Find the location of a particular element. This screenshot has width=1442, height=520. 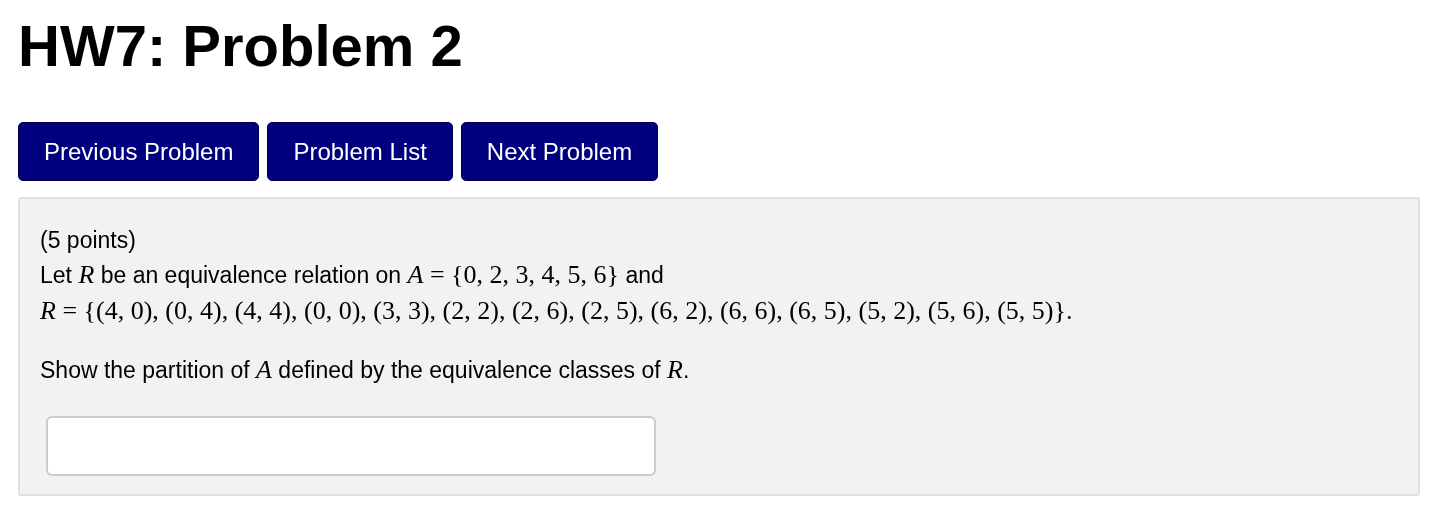

page-title: HW7: Problem 2 is located at coordinates (241, 46).